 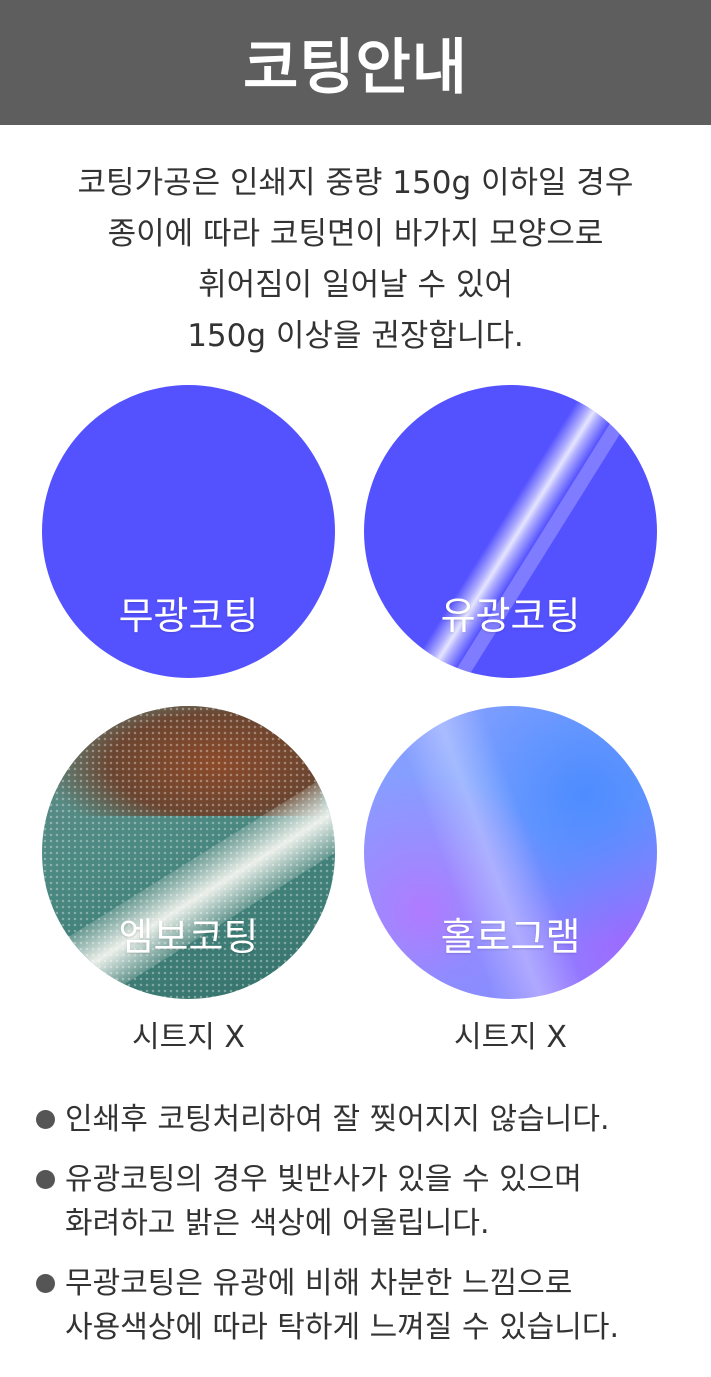 What do you see at coordinates (510, 1037) in the screenshot?
I see `hologram-note: 시트지 X` at bounding box center [510, 1037].